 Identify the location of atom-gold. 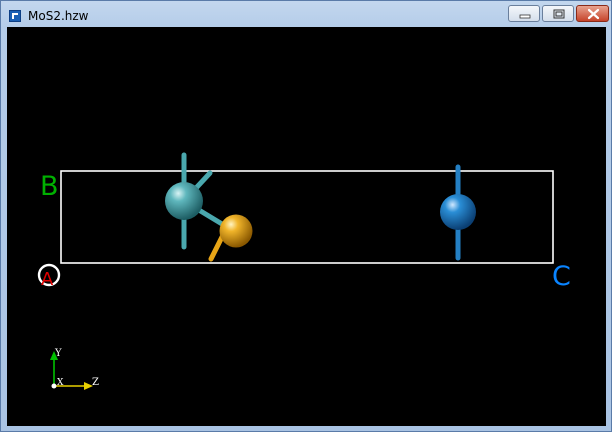
(236, 231).